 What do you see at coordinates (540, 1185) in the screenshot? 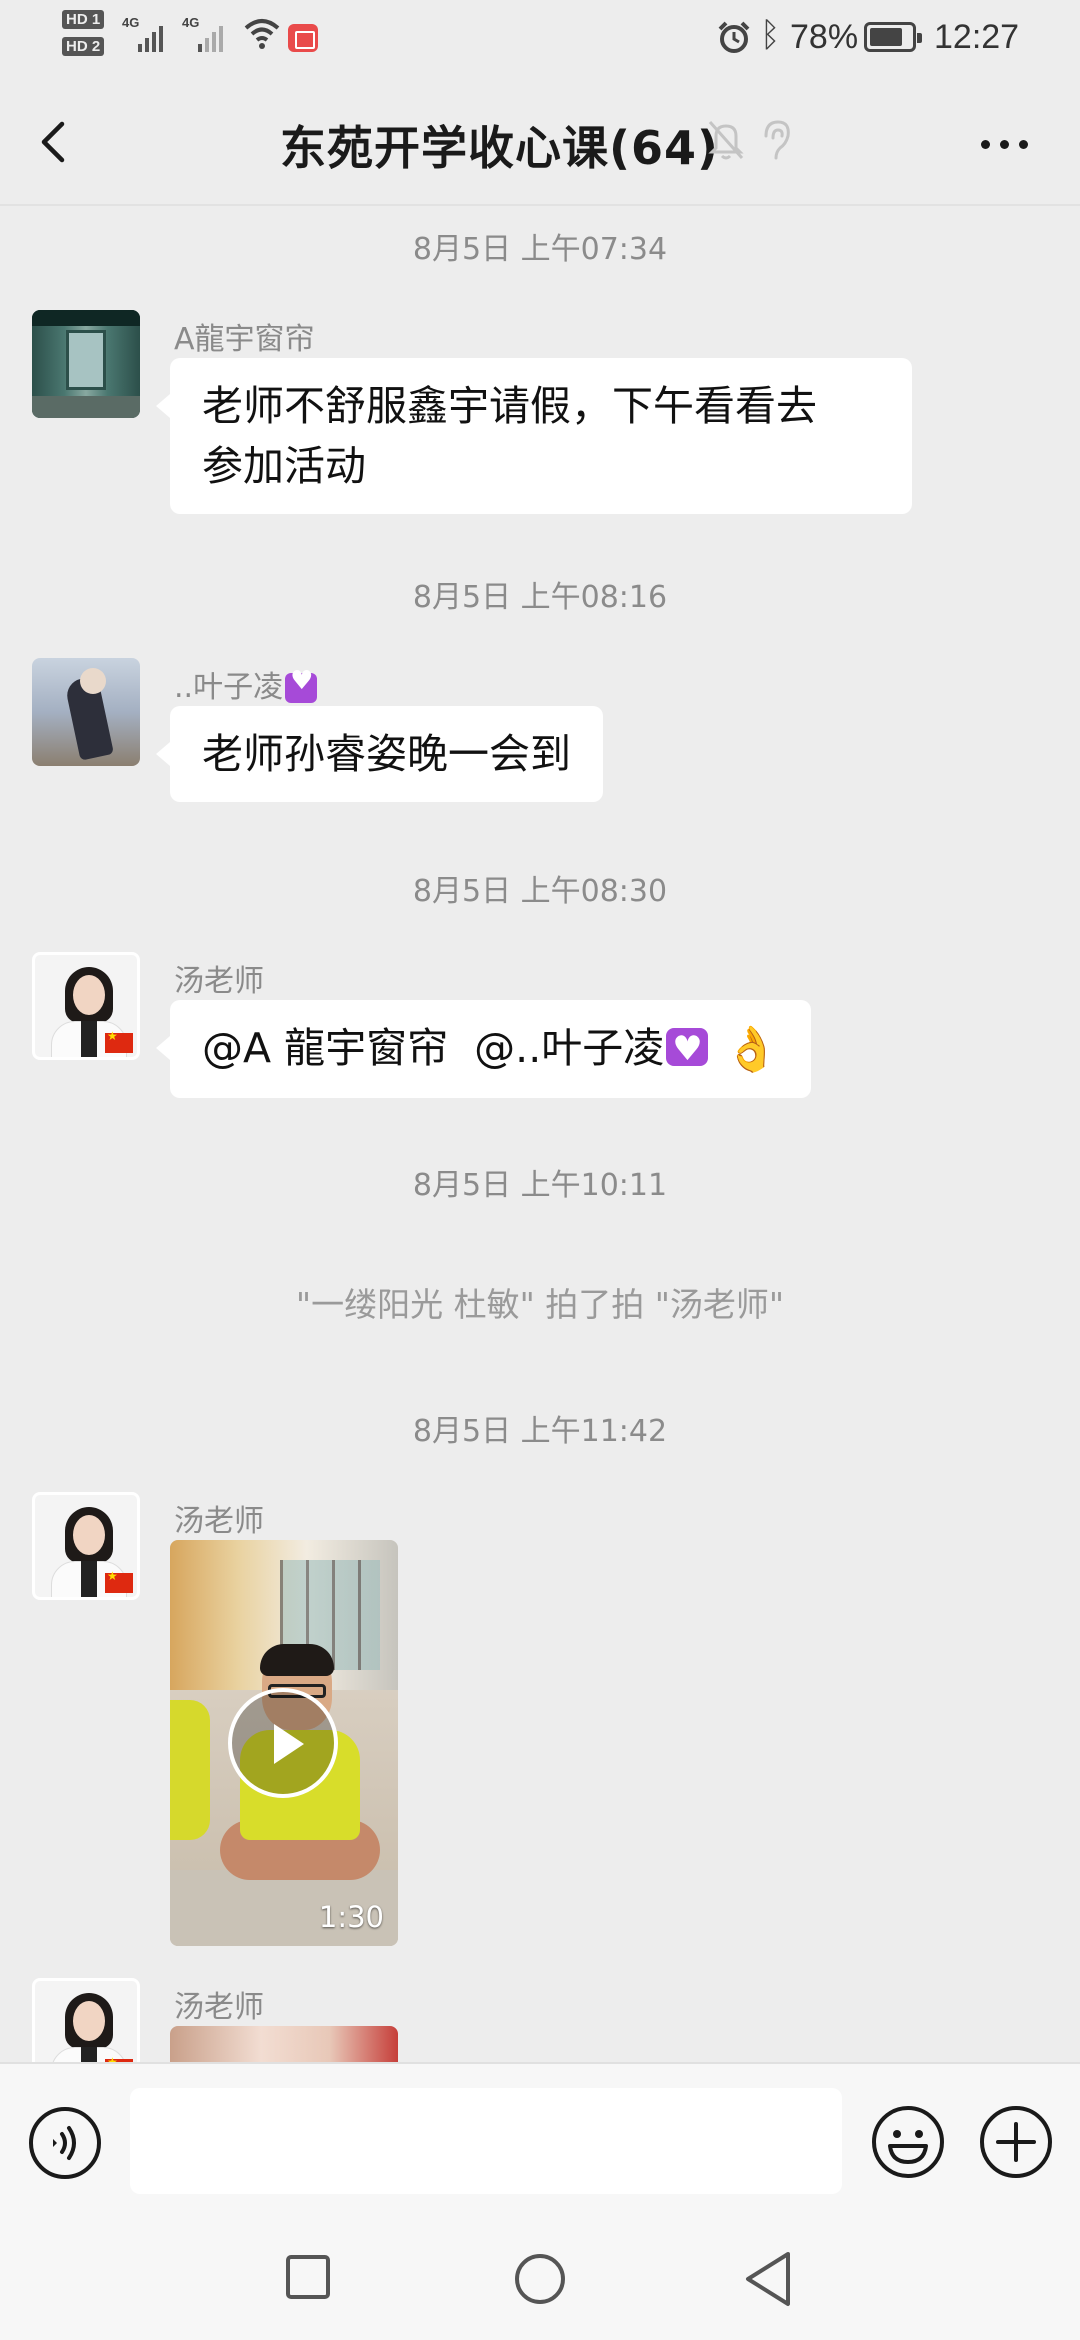
I see `timestamp: 8月5日 上午10:11` at bounding box center [540, 1185].